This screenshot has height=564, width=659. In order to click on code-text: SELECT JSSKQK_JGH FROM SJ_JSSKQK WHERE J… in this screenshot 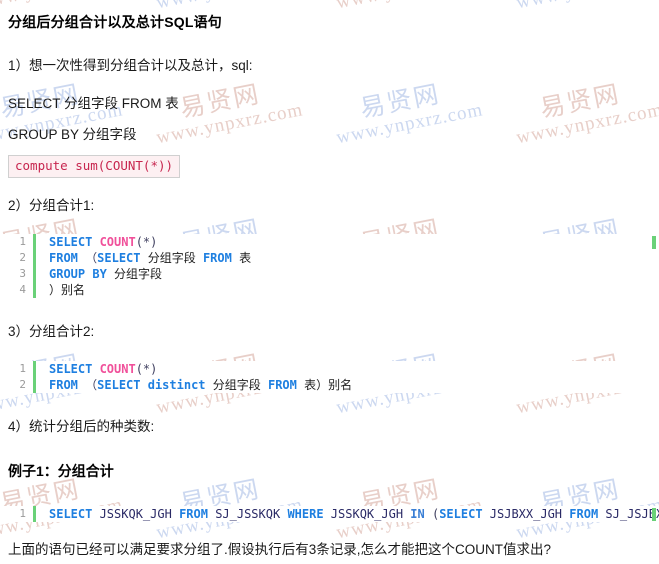, I will do `click(354, 514)`.